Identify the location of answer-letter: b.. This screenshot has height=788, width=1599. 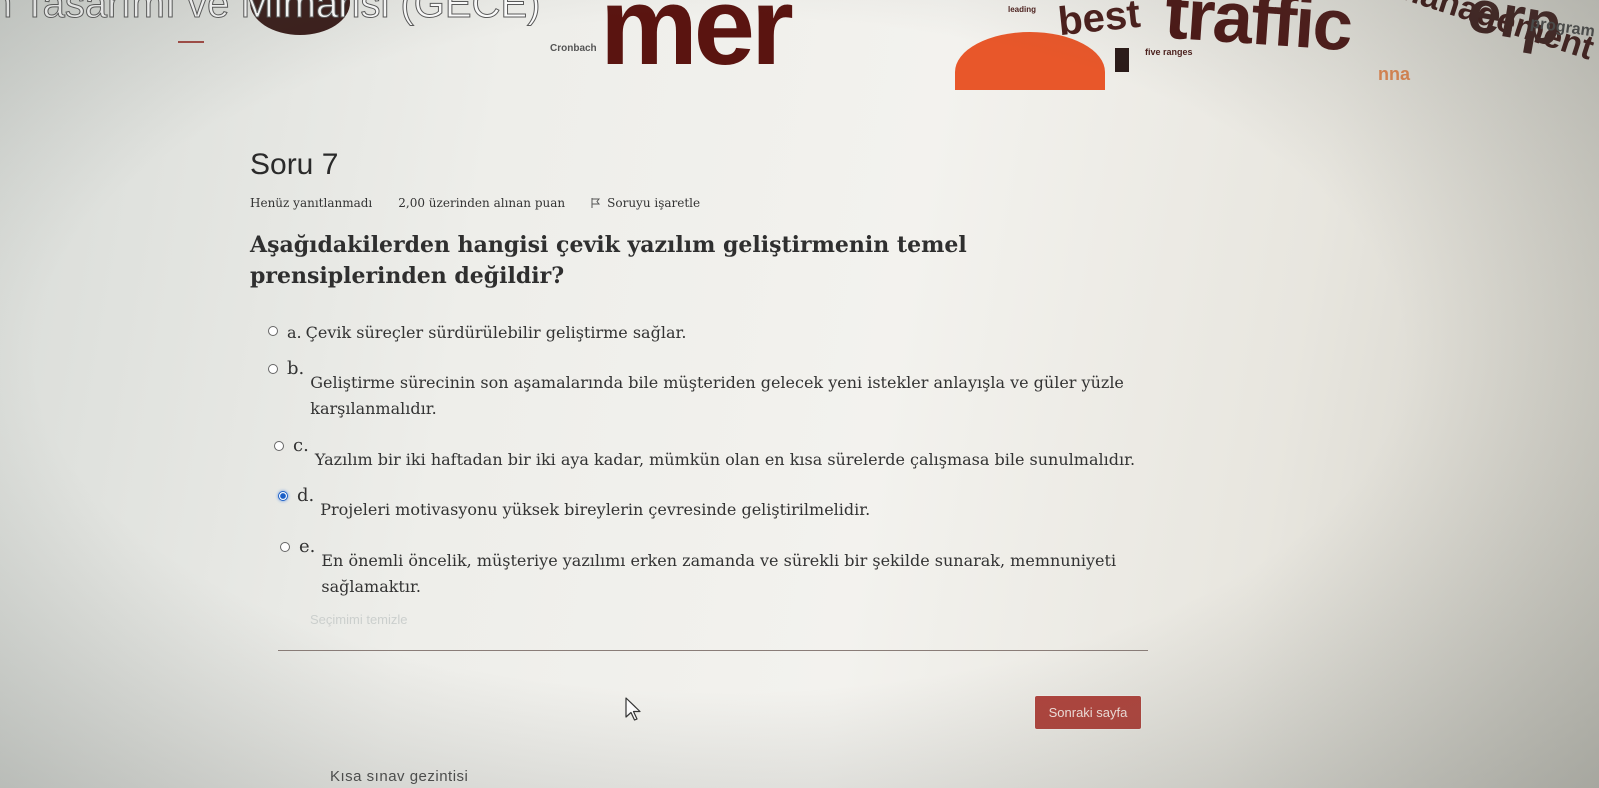
(296, 368).